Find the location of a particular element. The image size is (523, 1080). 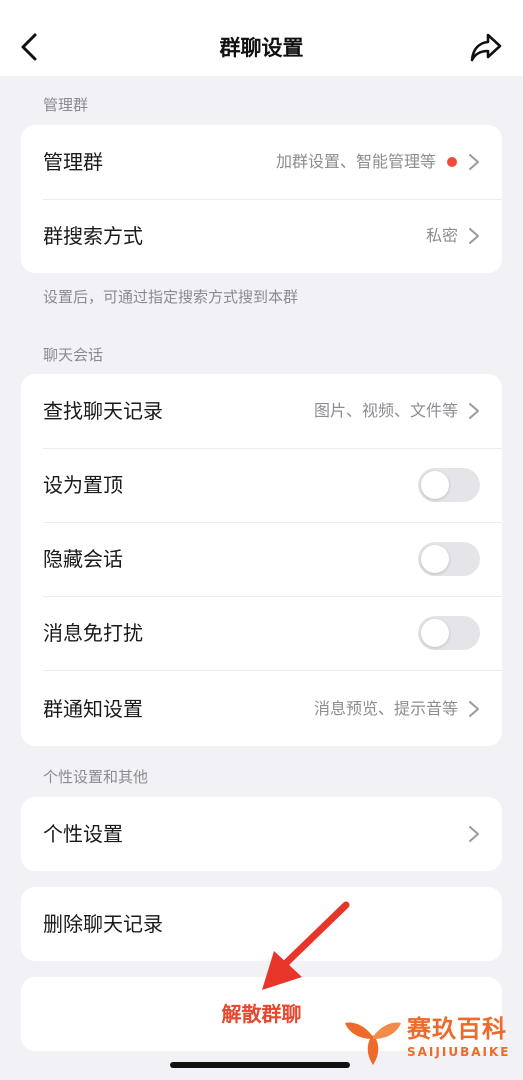

pin-row: 设为置顶 is located at coordinates (261, 485).